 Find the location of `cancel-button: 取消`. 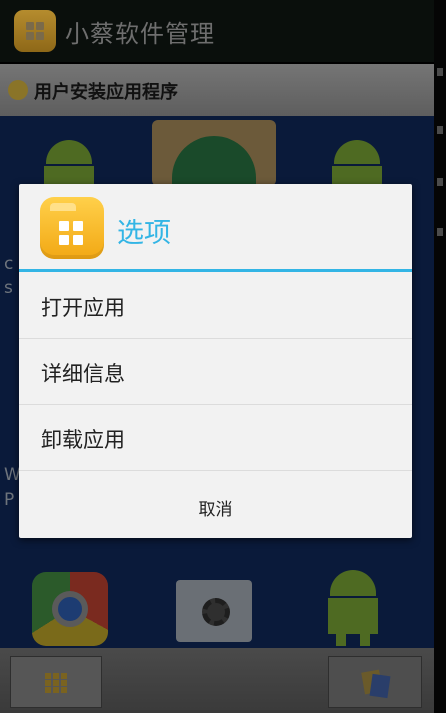

cancel-button: 取消 is located at coordinates (215, 505).